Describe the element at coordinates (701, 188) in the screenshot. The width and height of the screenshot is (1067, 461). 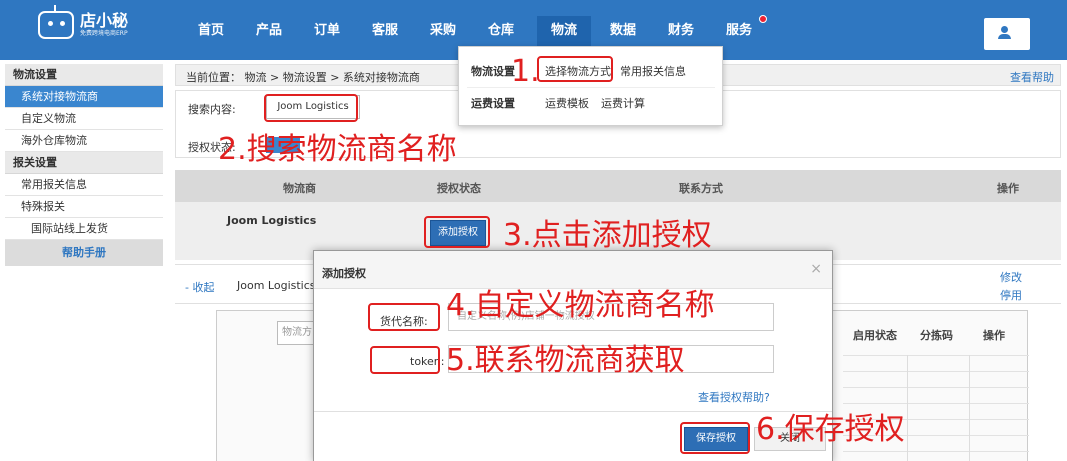
I see `col-contact: 联系方式` at that location.